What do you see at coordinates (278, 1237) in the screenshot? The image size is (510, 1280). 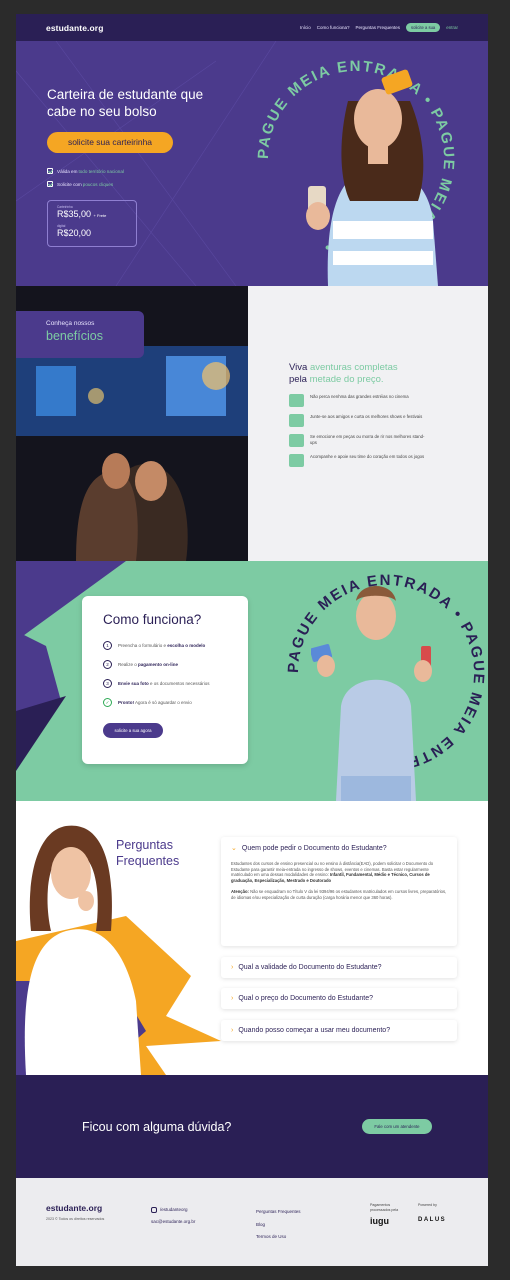 I see `footer-link-terms: Termos de Uso` at bounding box center [278, 1237].